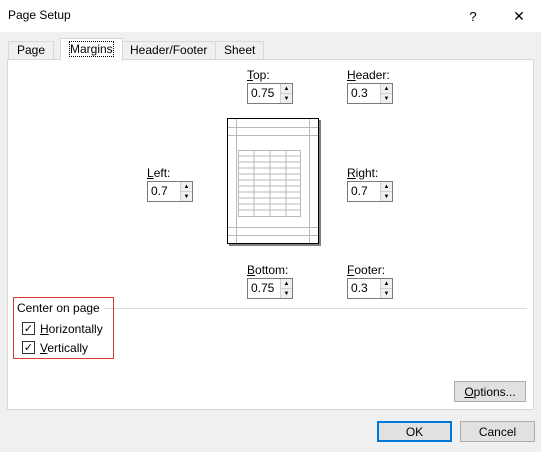 This screenshot has width=541, height=452. Describe the element at coordinates (186, 187) in the screenshot. I see `left-margin-up-icon: ▲` at that location.